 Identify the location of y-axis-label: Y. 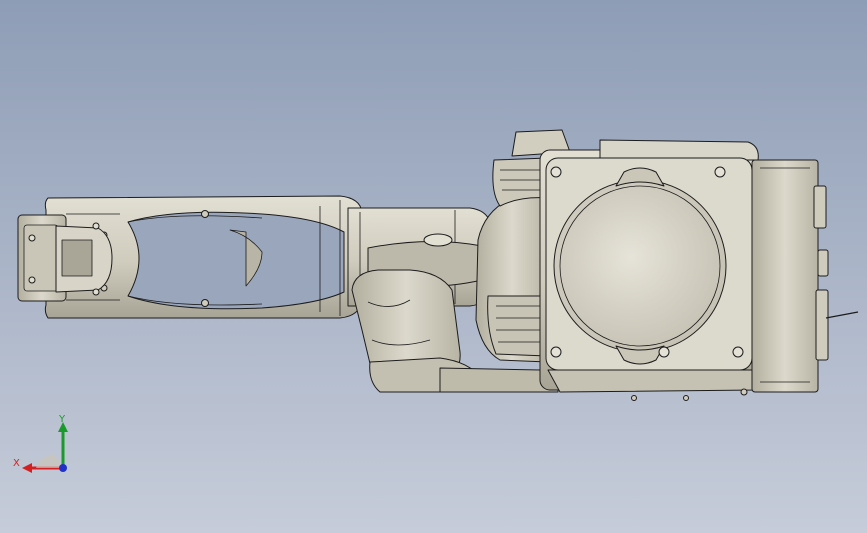
(62, 419).